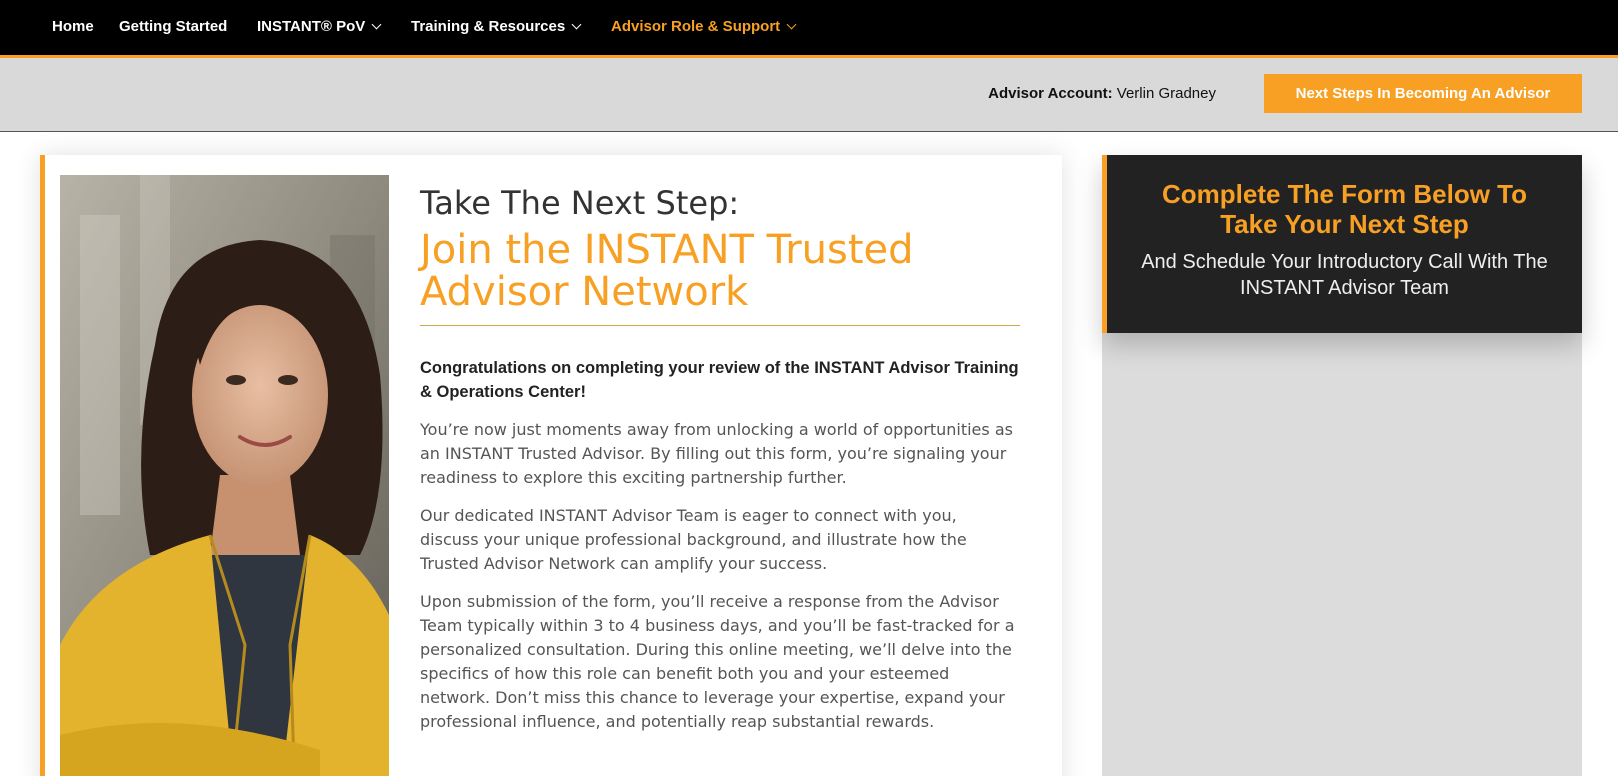  What do you see at coordinates (667, 271) in the screenshot?
I see `heading-join-network: Join the INSTANT Trusted Advisor Network` at bounding box center [667, 271].